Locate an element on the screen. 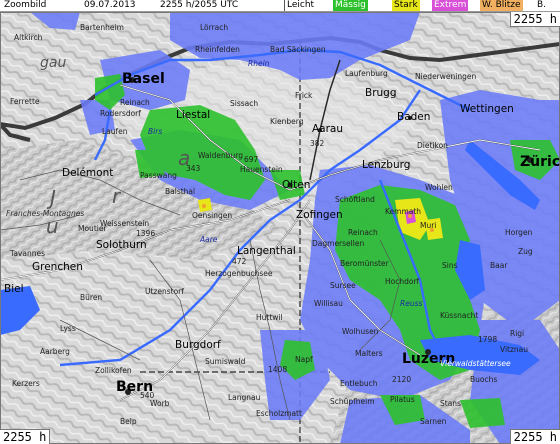  timestamp-bottom-left: 2255 h is located at coordinates (25, 436).